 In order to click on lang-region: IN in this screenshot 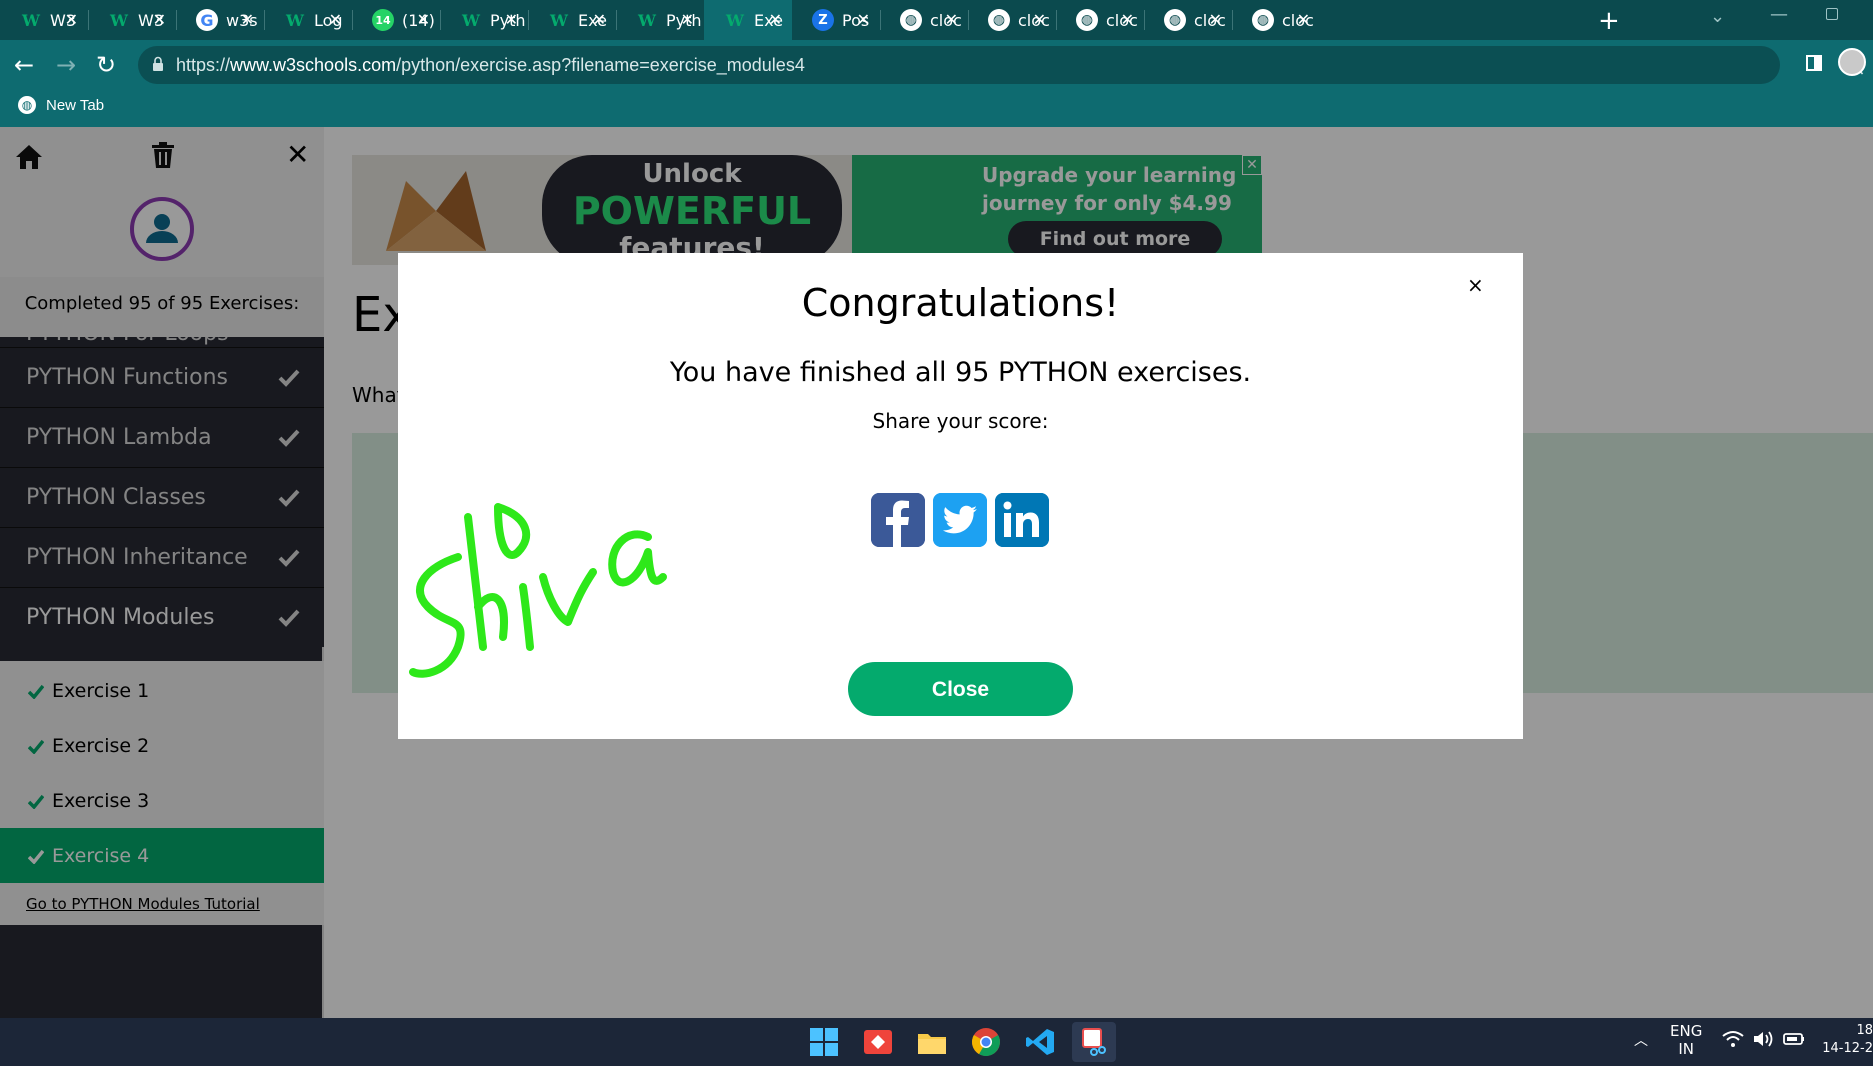, I will do `click(1686, 1049)`.